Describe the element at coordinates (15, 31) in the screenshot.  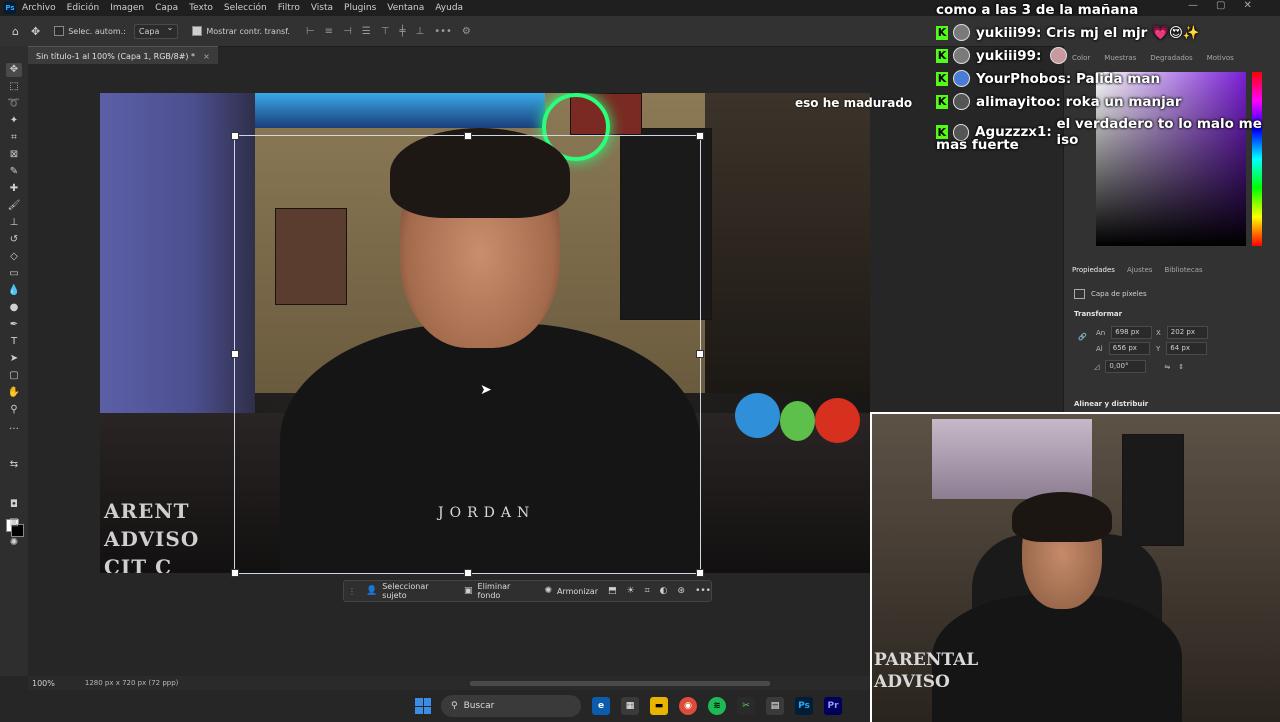
I see `home-icon: ⌂` at that location.